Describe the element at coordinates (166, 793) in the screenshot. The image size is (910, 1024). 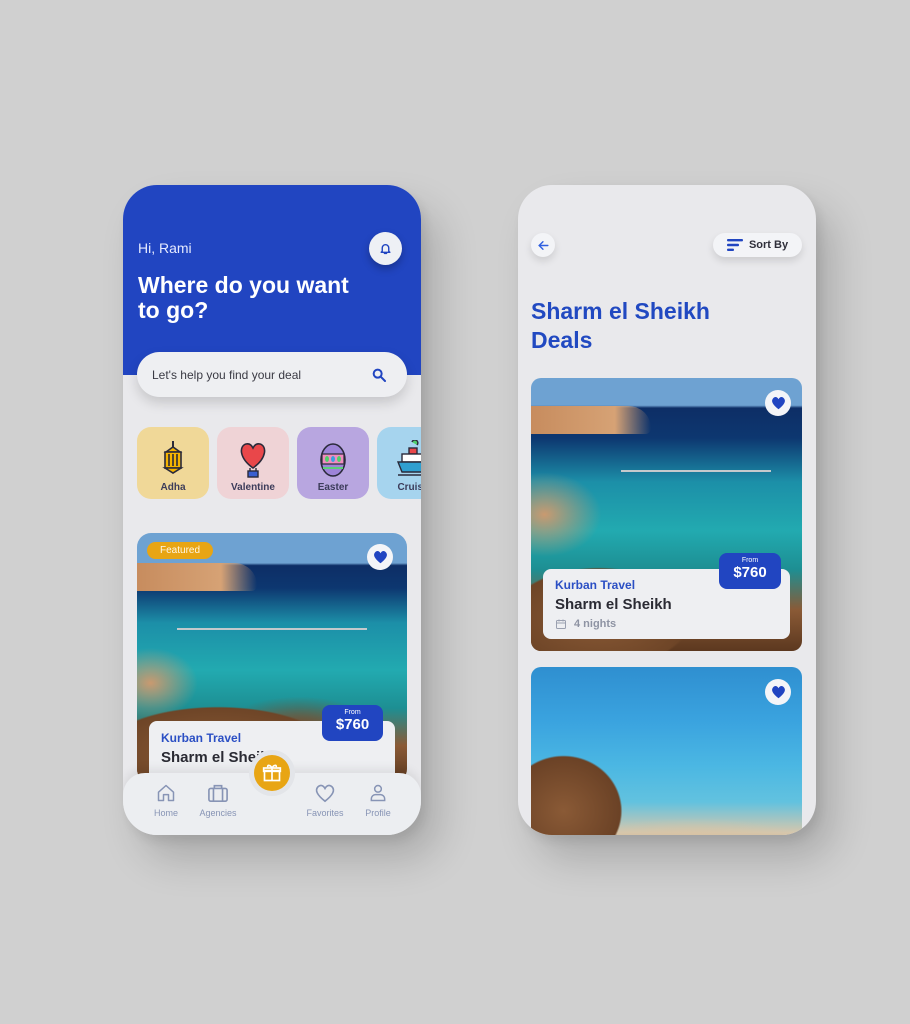
I see `home-icon` at that location.